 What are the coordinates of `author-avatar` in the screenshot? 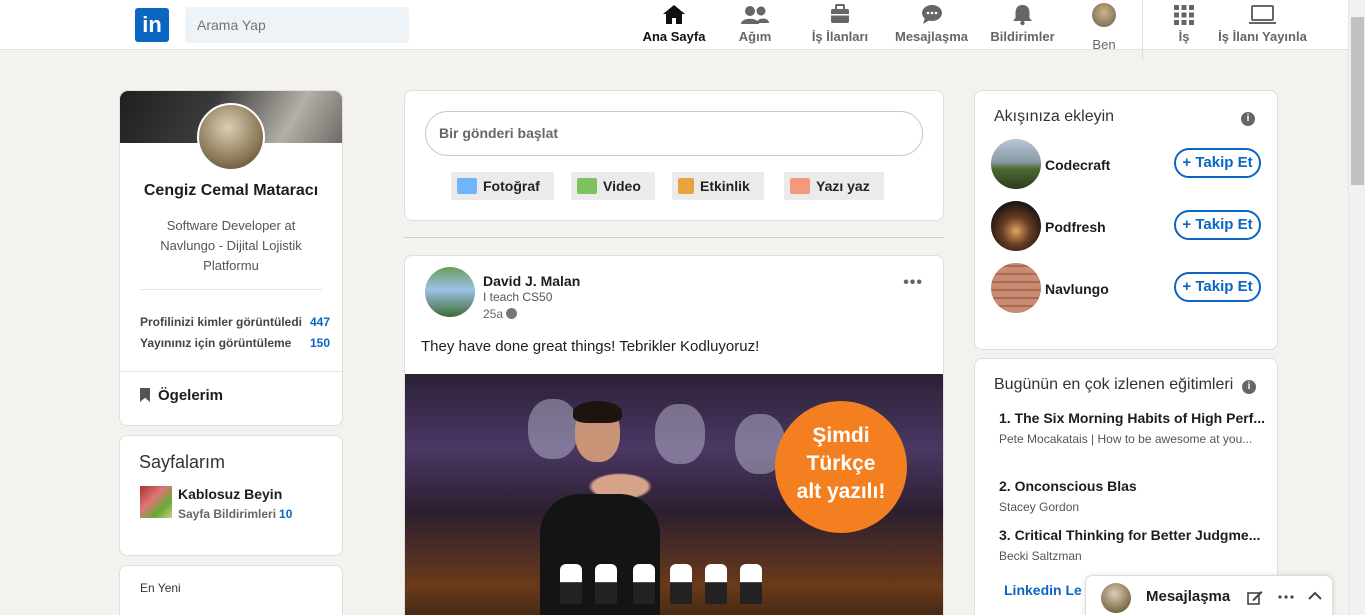 It's located at (450, 292).